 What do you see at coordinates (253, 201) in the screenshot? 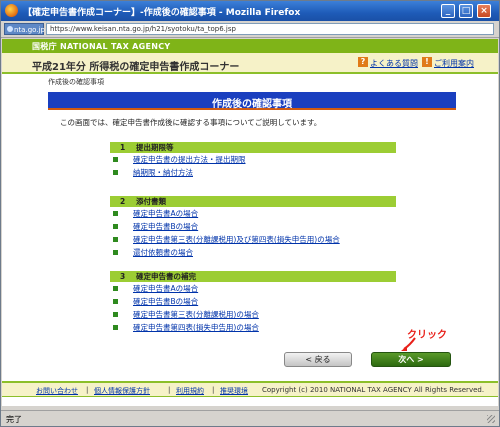
I see `section-header: 2 添付書類` at bounding box center [253, 201].